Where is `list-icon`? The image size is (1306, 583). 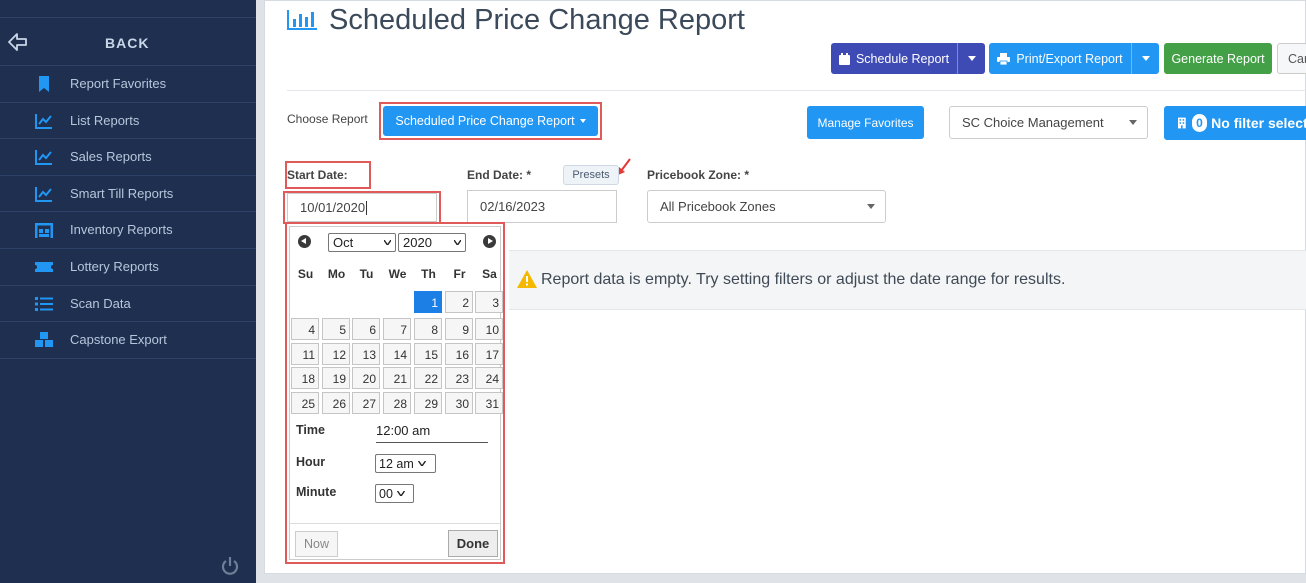 list-icon is located at coordinates (44, 303).